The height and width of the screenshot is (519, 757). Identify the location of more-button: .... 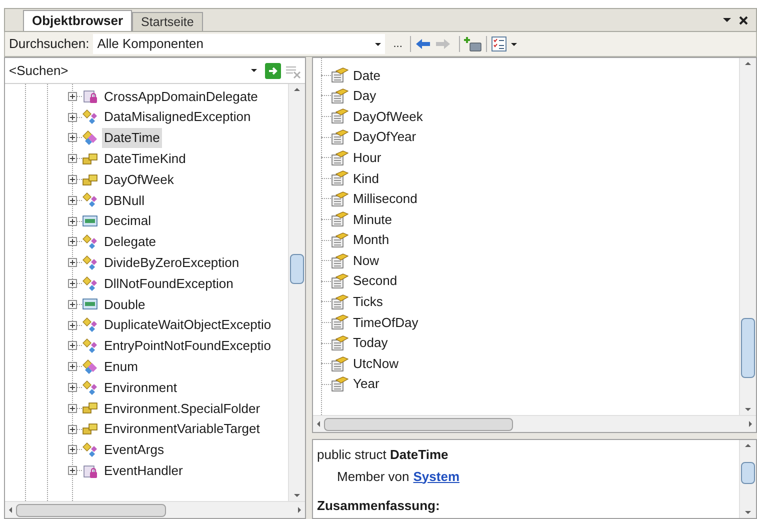
(397, 44).